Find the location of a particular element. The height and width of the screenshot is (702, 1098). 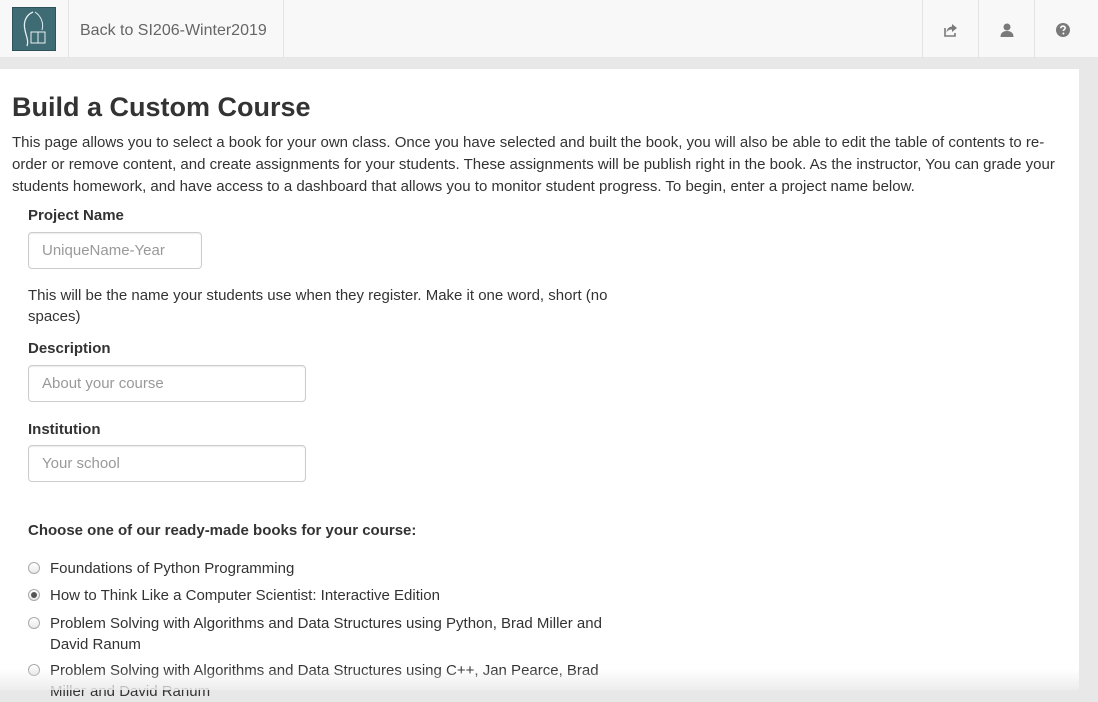

institution-label: Institution is located at coordinates (64, 429).